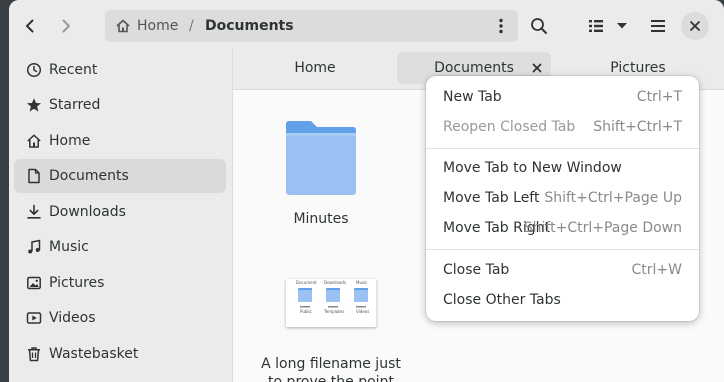  What do you see at coordinates (562, 300) in the screenshot?
I see `menu-item-close-other-tabs: Close Other Tabs` at bounding box center [562, 300].